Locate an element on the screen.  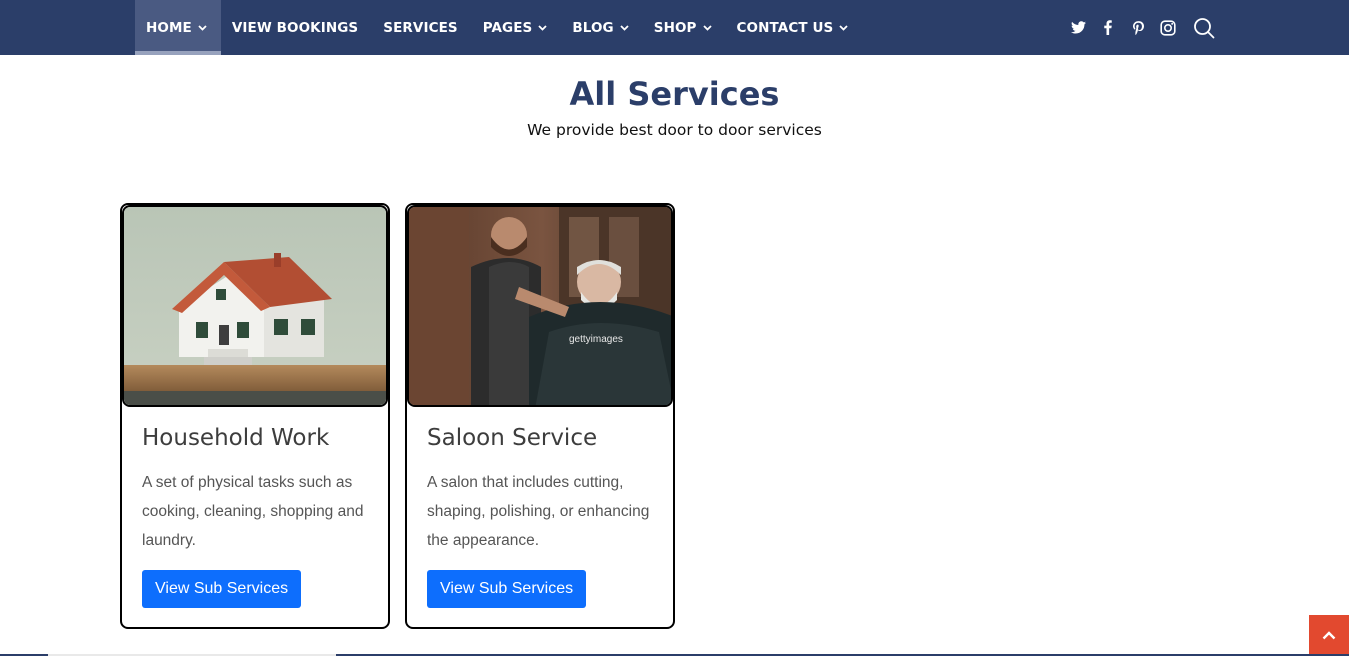
nav-item-blog: BLOG is located at coordinates (601, 27).